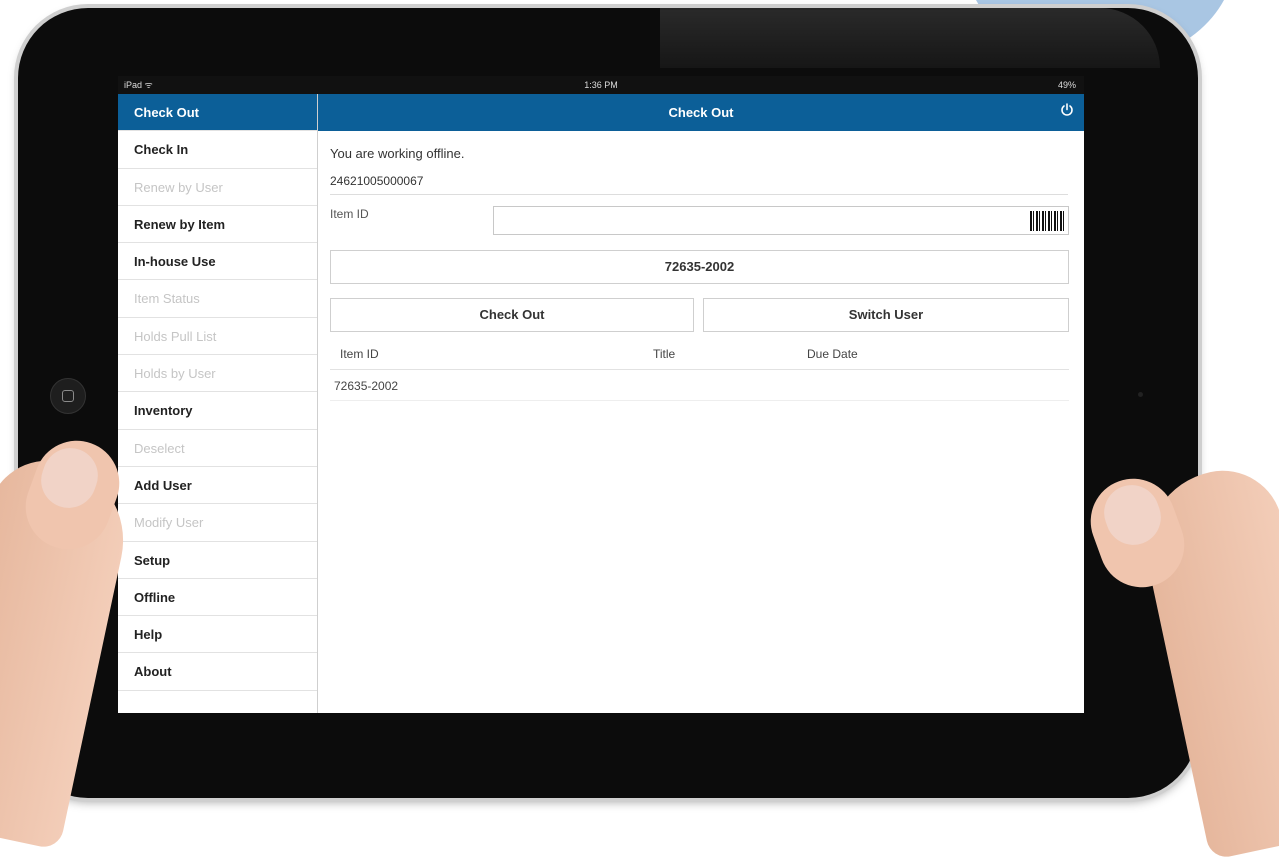  What do you see at coordinates (217, 150) in the screenshot?
I see `sidebar-item-check-in: Check In` at bounding box center [217, 150].